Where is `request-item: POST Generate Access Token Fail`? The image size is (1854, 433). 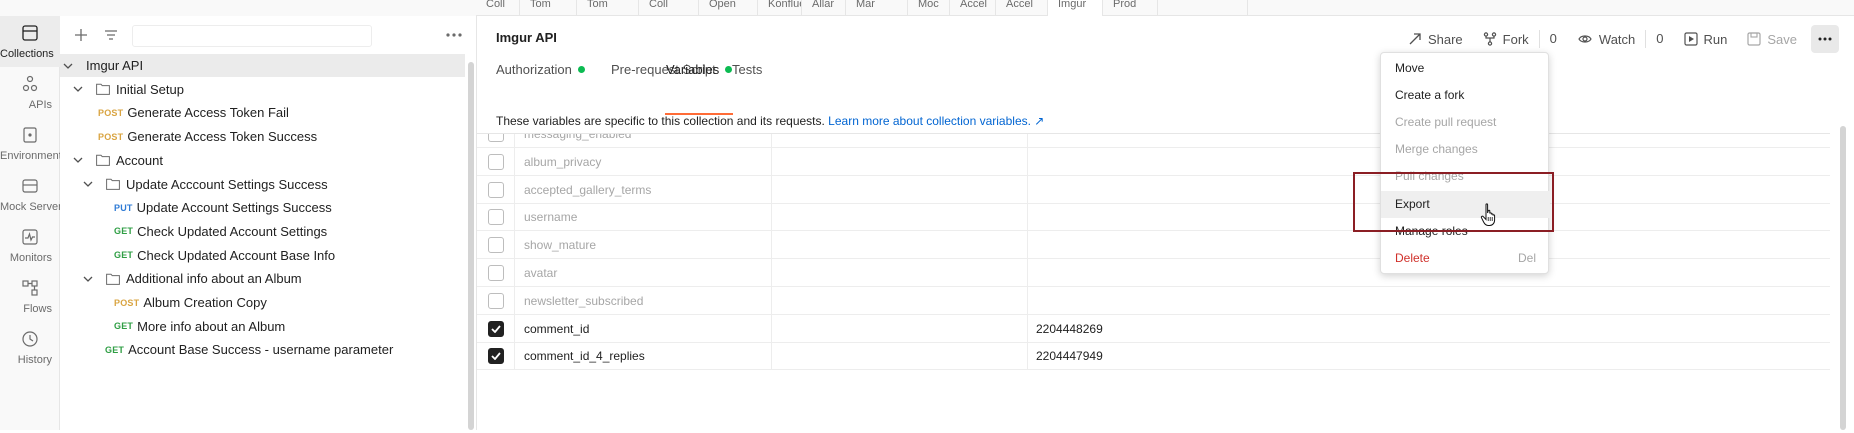
request-item: POST Generate Access Token Fail is located at coordinates (262, 112).